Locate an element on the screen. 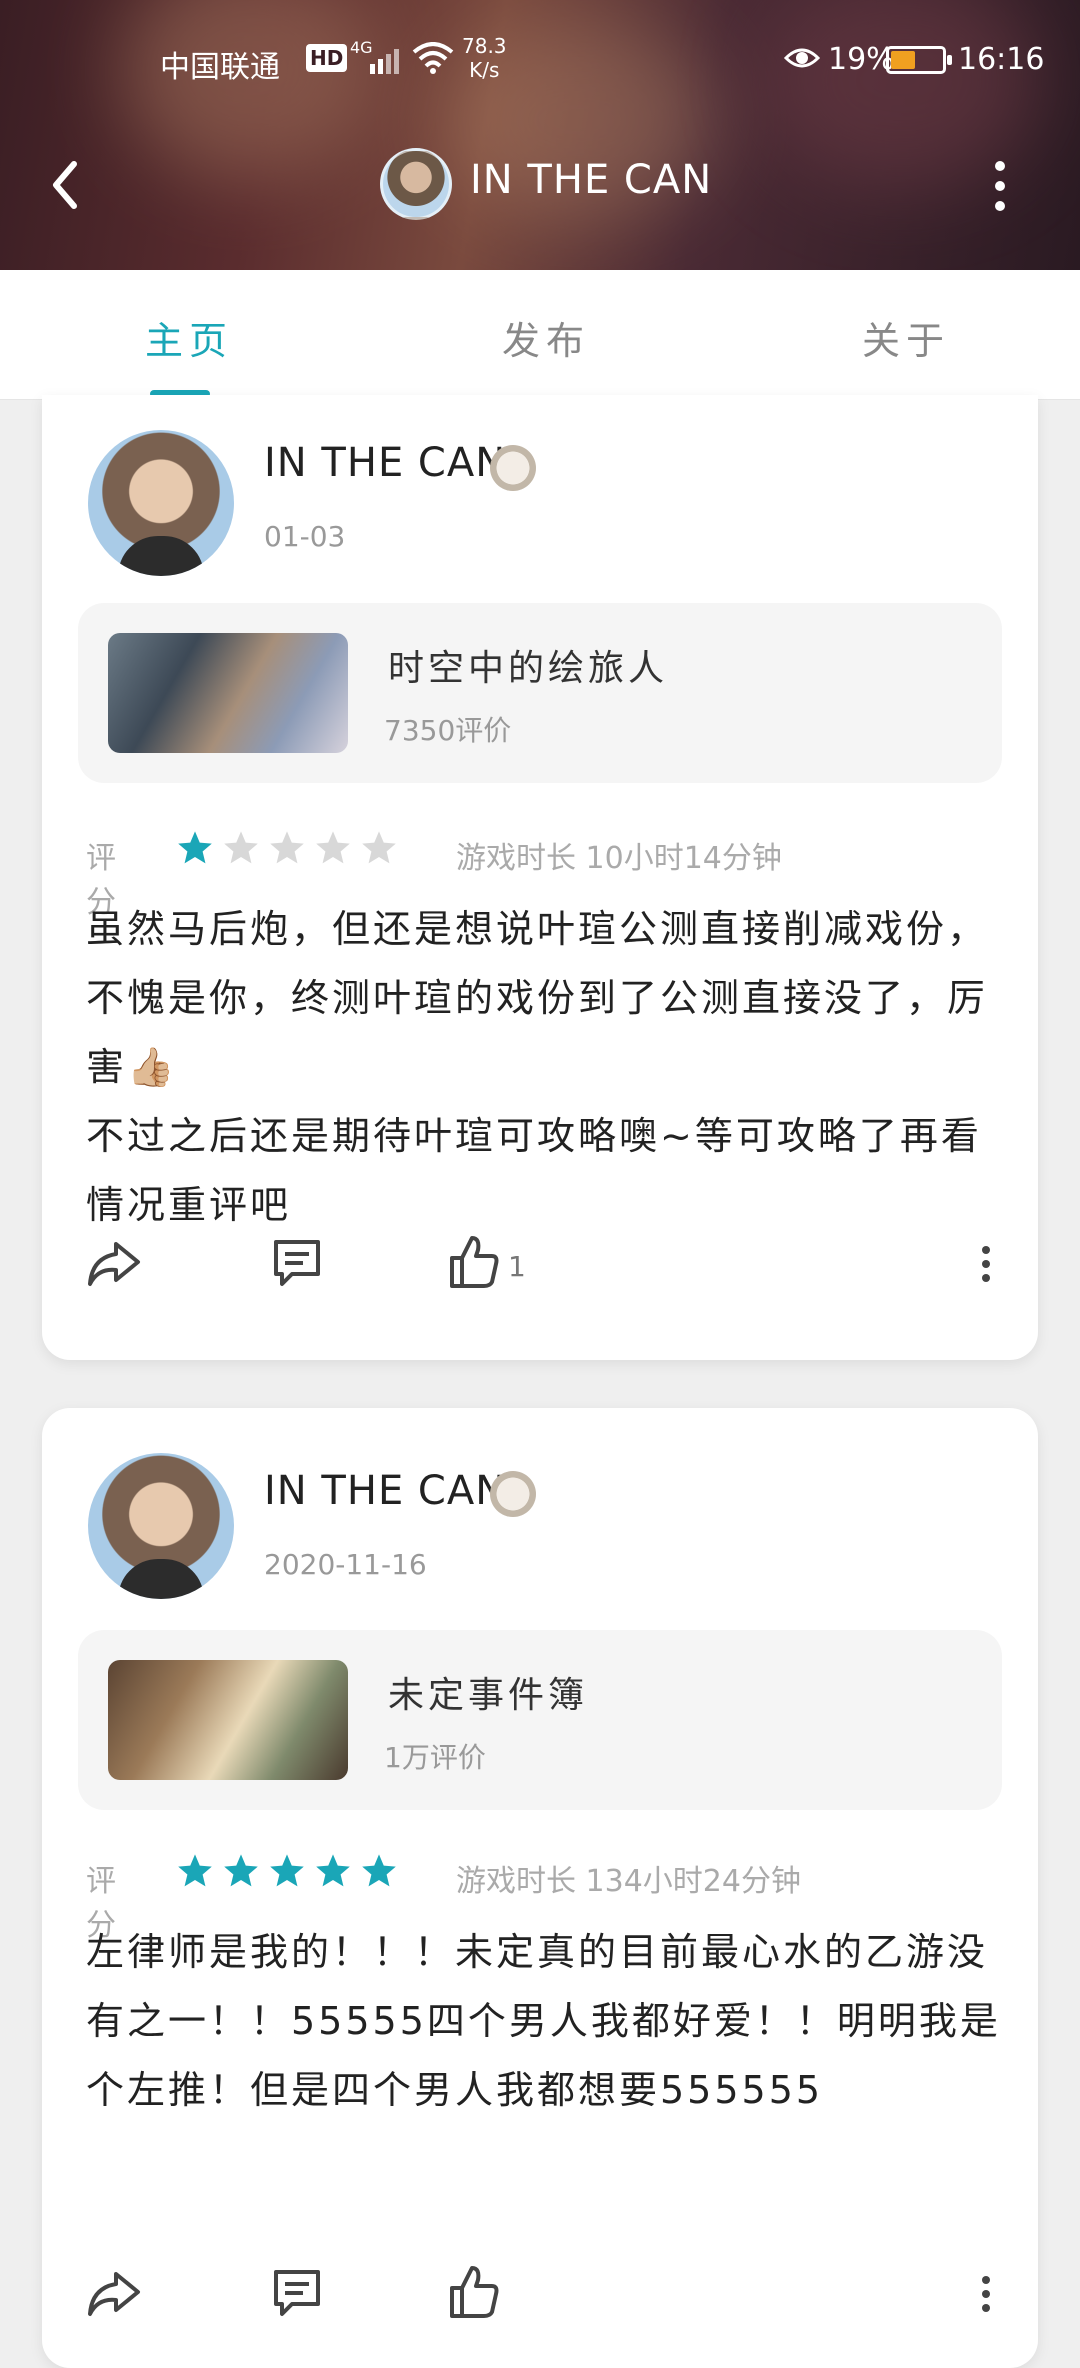 The image size is (1080, 2368). status-bar: 中国联通 HD 4G 78.3 K/s 19% 16:16 is located at coordinates (540, 62).